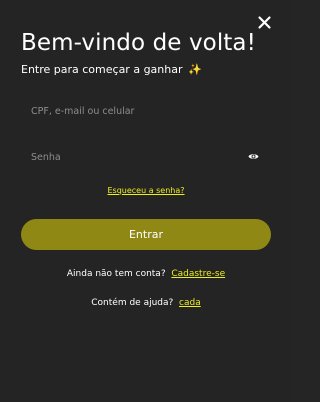 This screenshot has height=402, width=320. Describe the element at coordinates (102, 69) in the screenshot. I see `subtitle-text: Entre para começar a ganhar` at that location.